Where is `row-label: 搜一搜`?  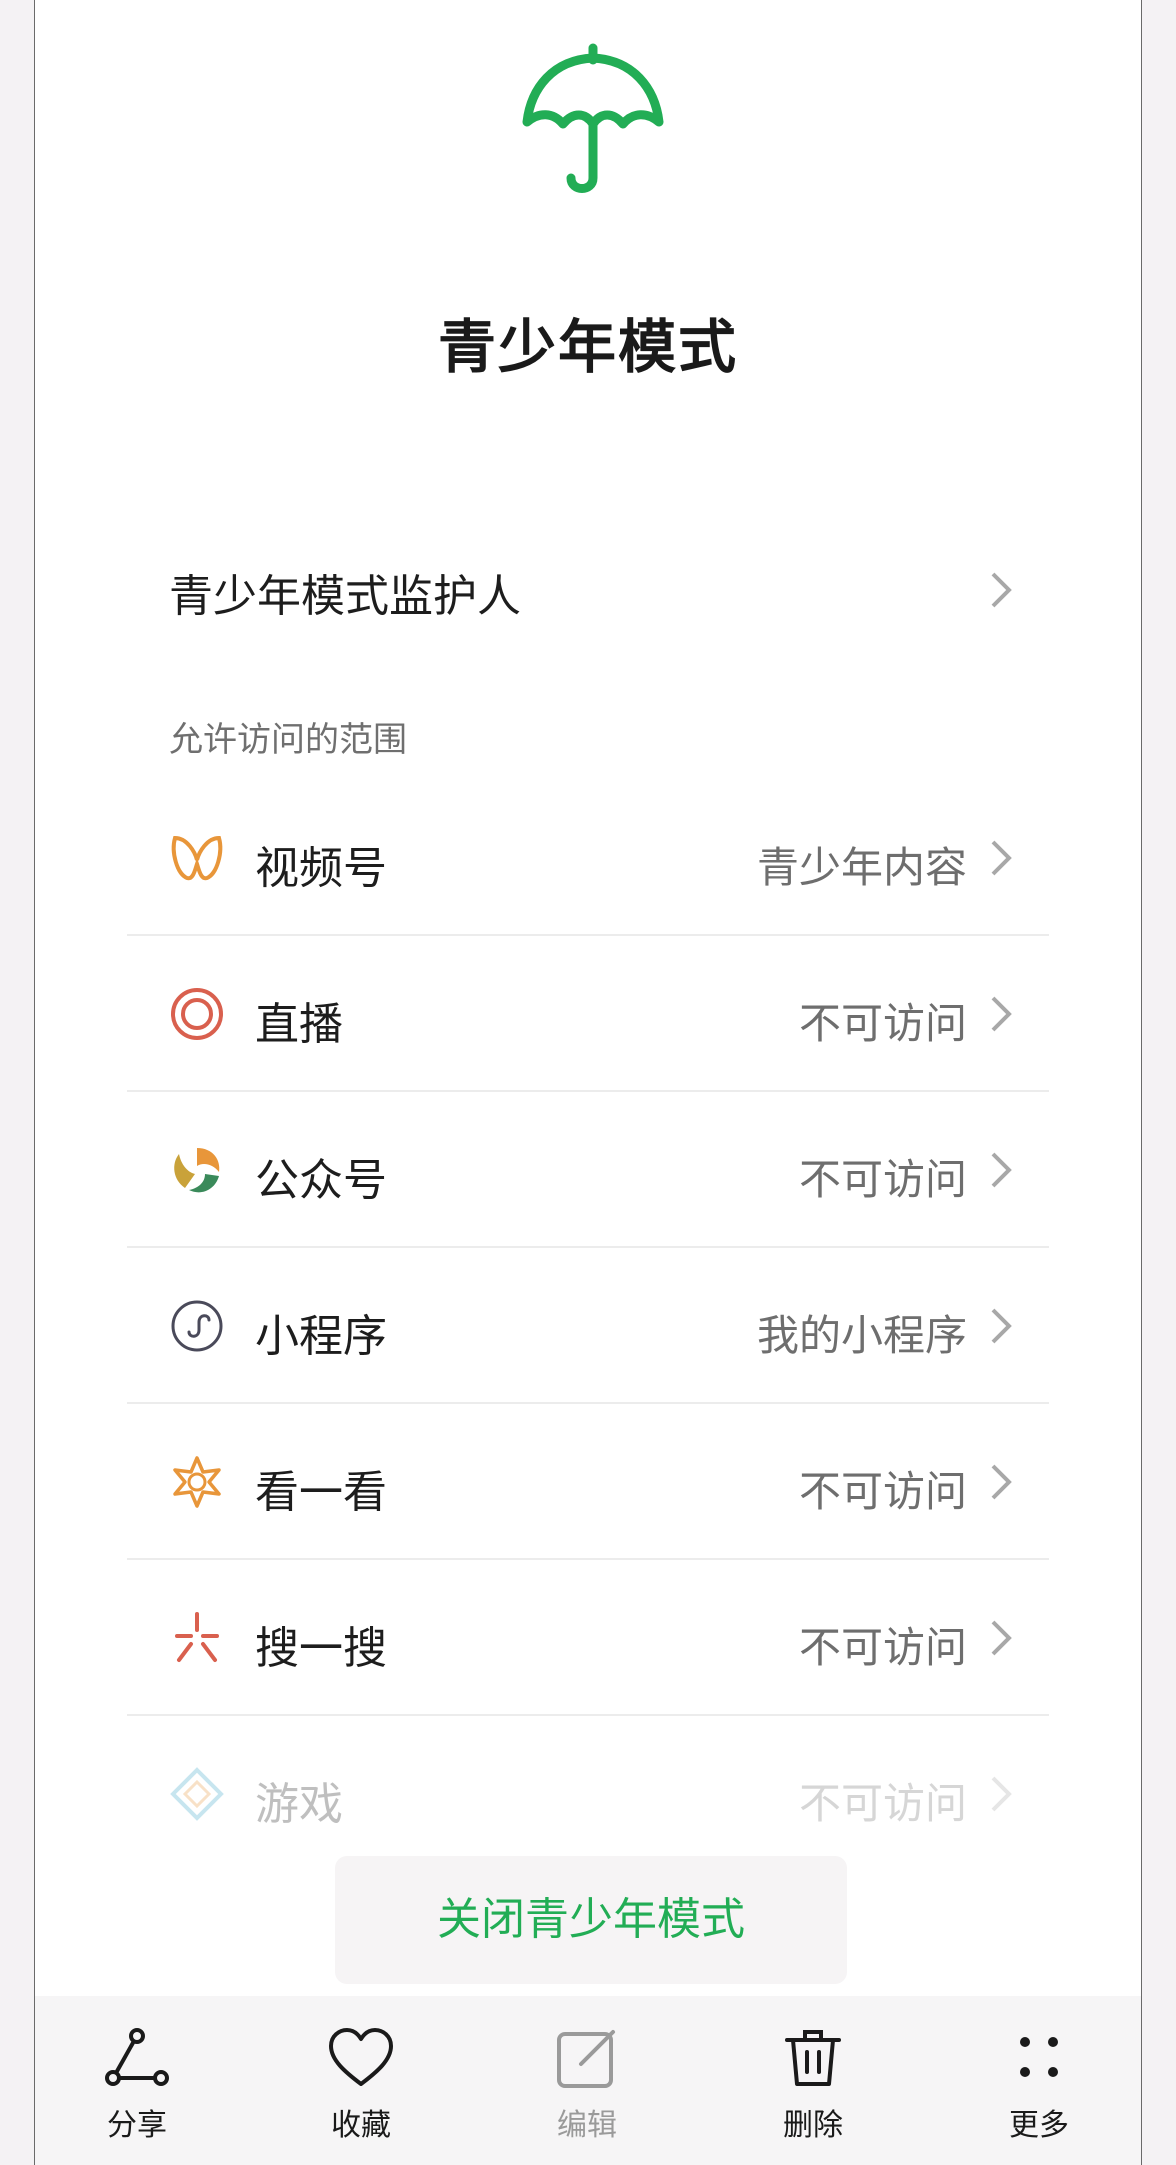 row-label: 搜一搜 is located at coordinates (321, 1648).